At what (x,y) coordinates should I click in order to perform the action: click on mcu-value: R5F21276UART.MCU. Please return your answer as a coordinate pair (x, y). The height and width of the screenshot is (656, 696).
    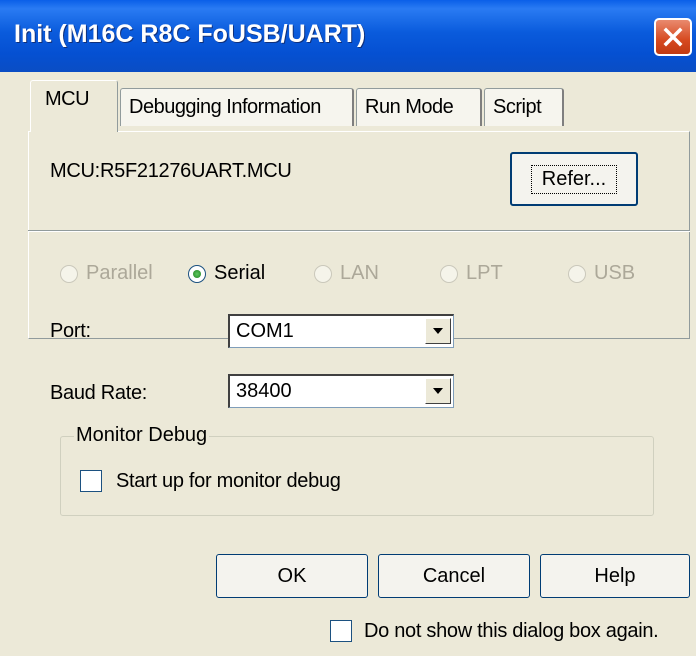
    Looking at the image, I should click on (196, 171).